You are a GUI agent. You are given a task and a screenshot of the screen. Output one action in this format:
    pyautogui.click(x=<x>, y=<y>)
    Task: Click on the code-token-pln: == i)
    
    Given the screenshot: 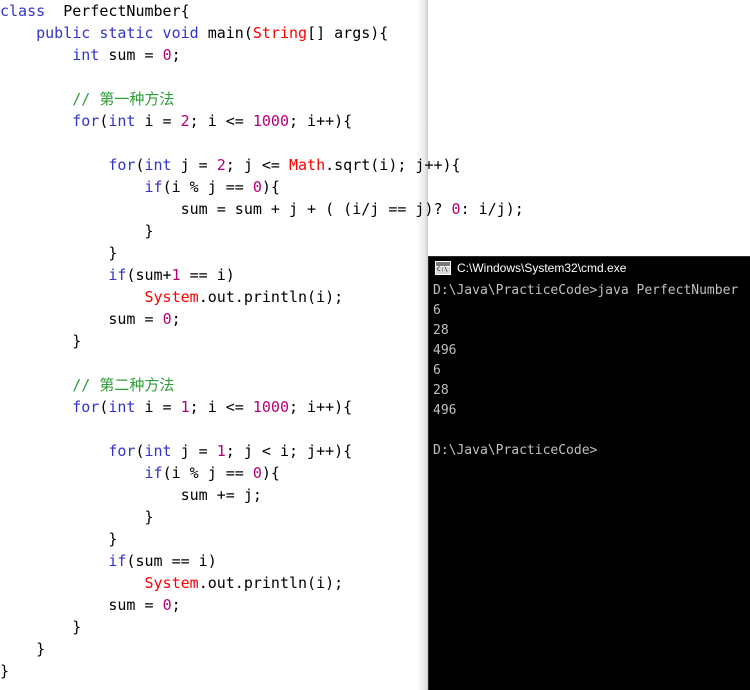 What is the action you would take?
    pyautogui.click(x=207, y=275)
    